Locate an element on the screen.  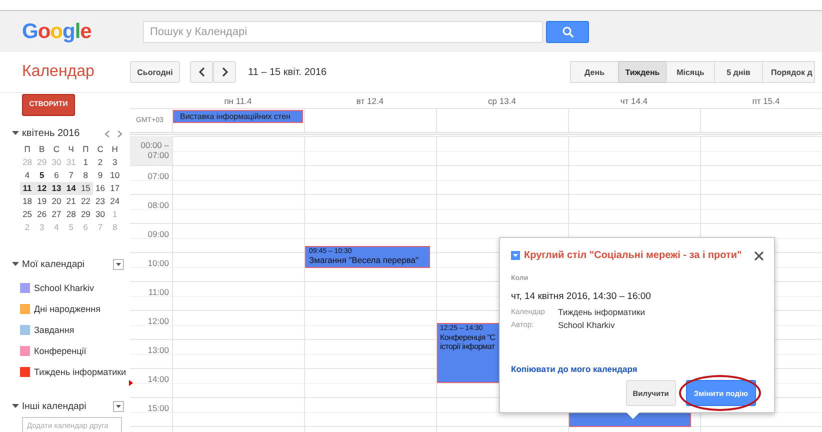
event-title: Круглий стіл "Соціальні мережі - за і проти" is located at coordinates (633, 255).